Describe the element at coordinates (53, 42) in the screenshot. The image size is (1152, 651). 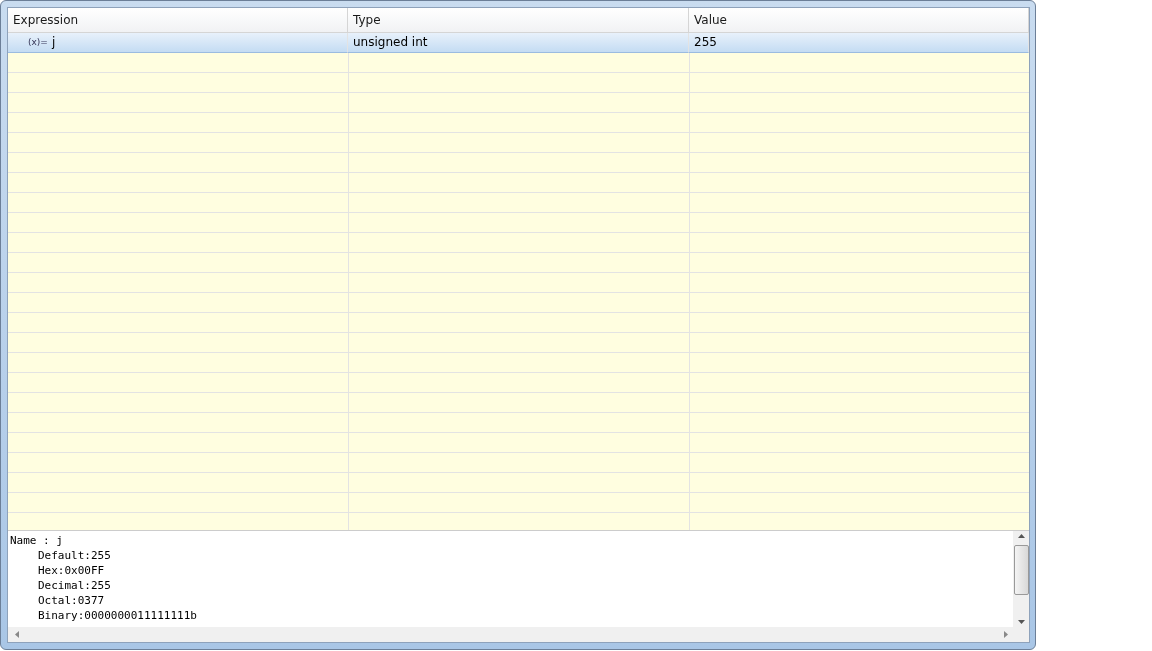
I see `expression-text: j` at that location.